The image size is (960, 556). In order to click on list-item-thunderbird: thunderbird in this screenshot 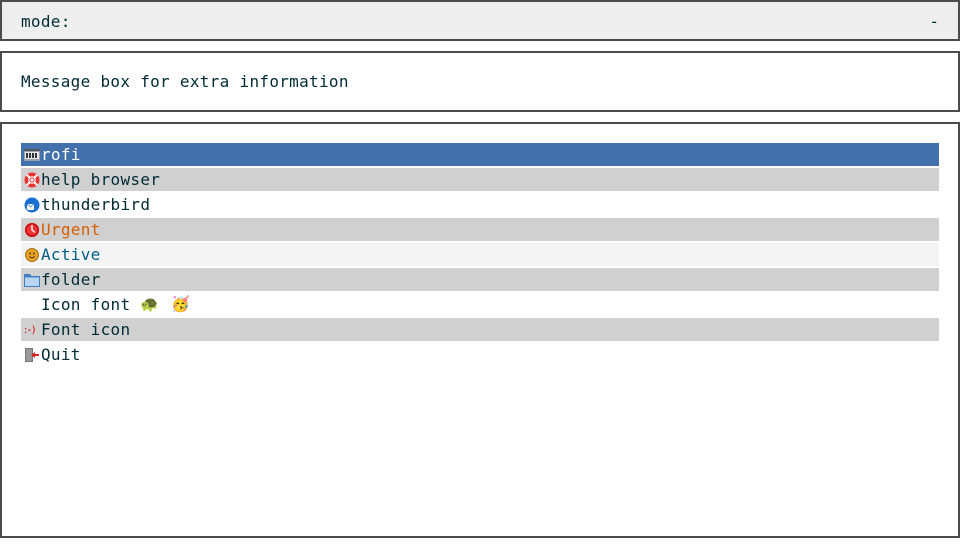, I will do `click(480, 204)`.